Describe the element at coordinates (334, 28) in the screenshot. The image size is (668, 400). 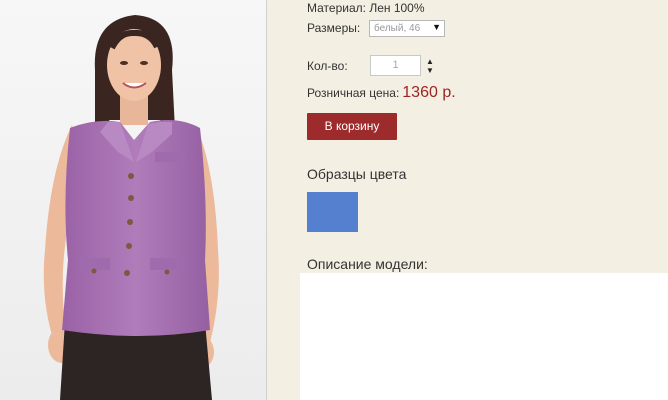
I see `sizes-label: Размеры:` at that location.